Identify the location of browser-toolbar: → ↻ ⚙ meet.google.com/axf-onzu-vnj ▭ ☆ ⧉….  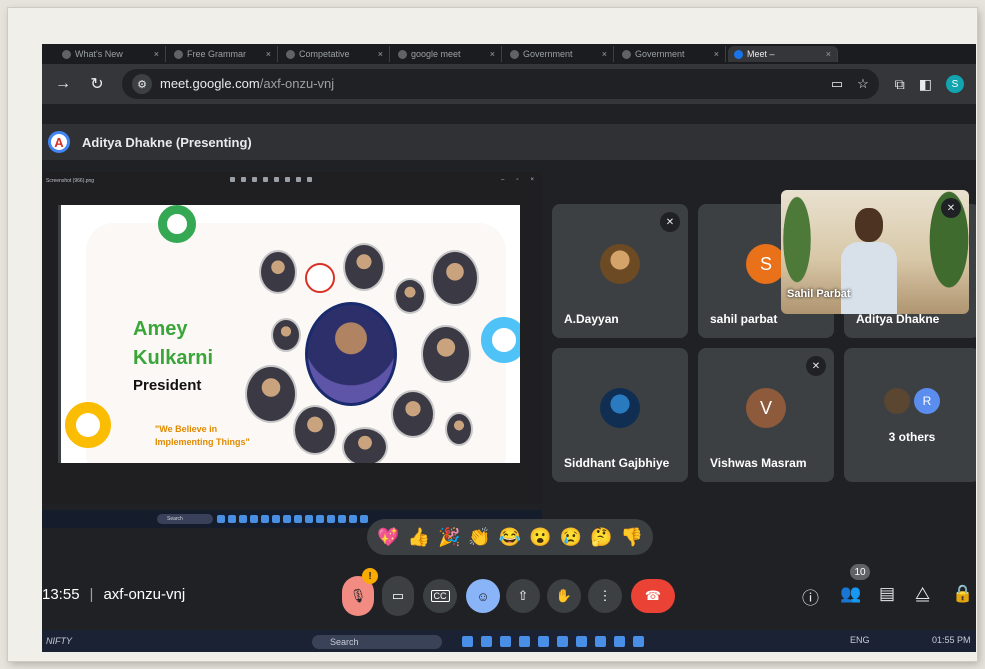
(509, 84).